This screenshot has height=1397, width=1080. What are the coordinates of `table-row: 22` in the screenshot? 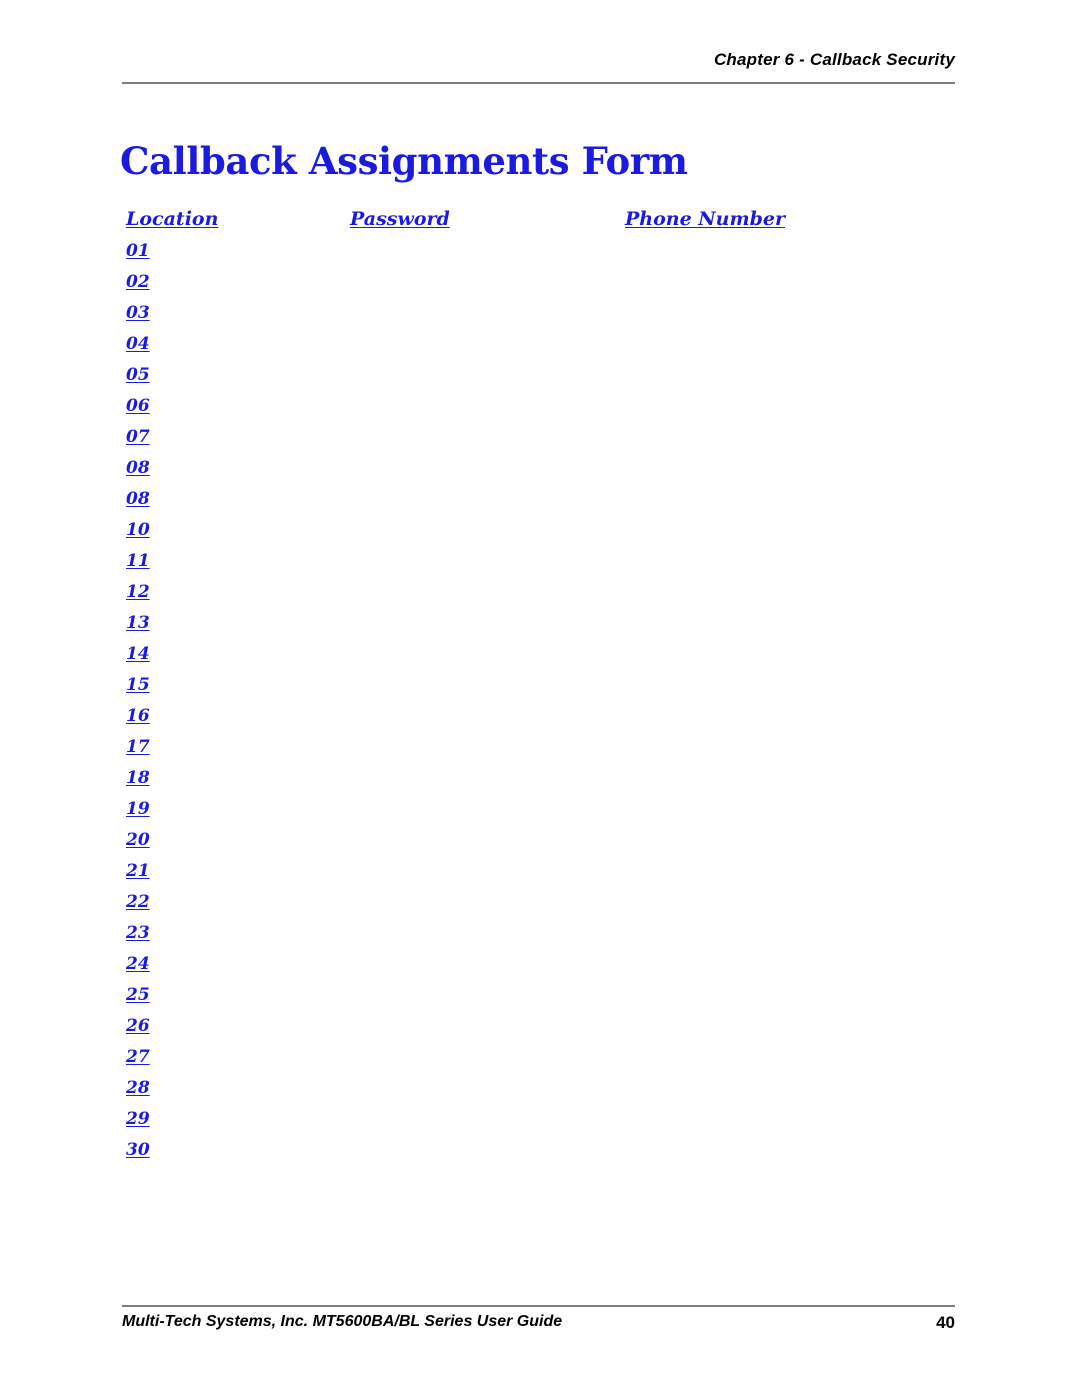 It's located at (540, 907).